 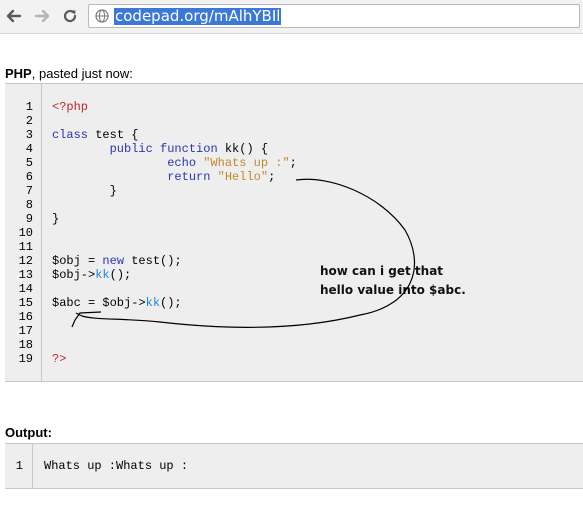 I want to click on code-token: function, so click(x=189, y=149).